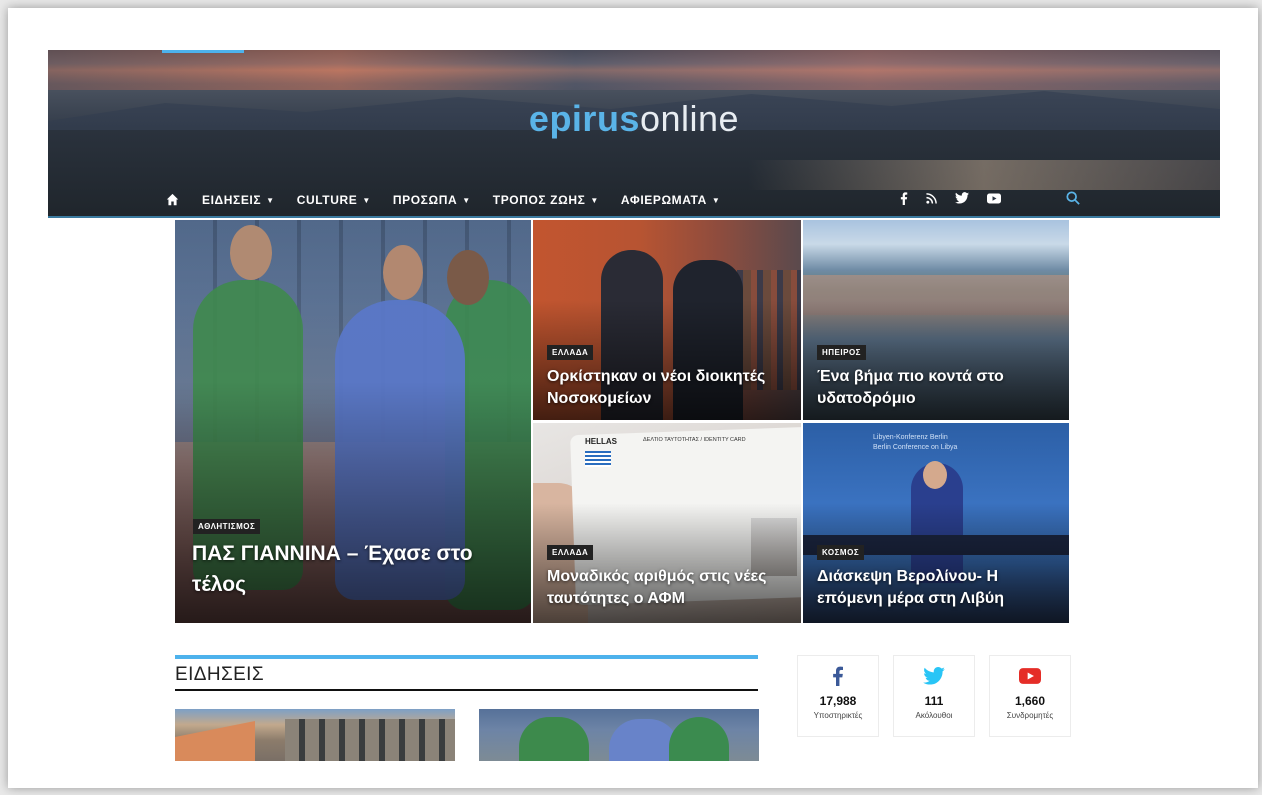 The width and height of the screenshot is (1262, 795). Describe the element at coordinates (352, 569) in the screenshot. I see `article-title: ΠΑΣ ΓΙΑΝΝΙΝΑ – Έχασε στο τέλος` at that location.